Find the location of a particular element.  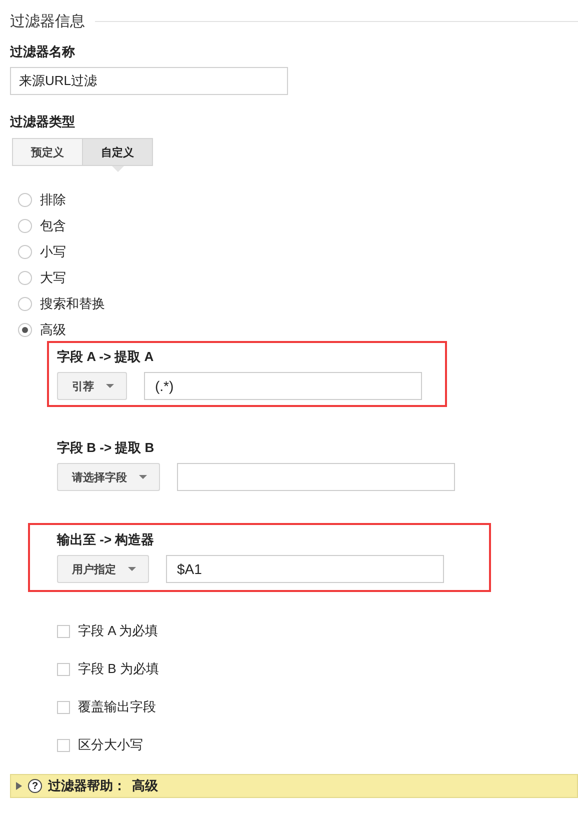

radio-label: 包含 is located at coordinates (53, 226).